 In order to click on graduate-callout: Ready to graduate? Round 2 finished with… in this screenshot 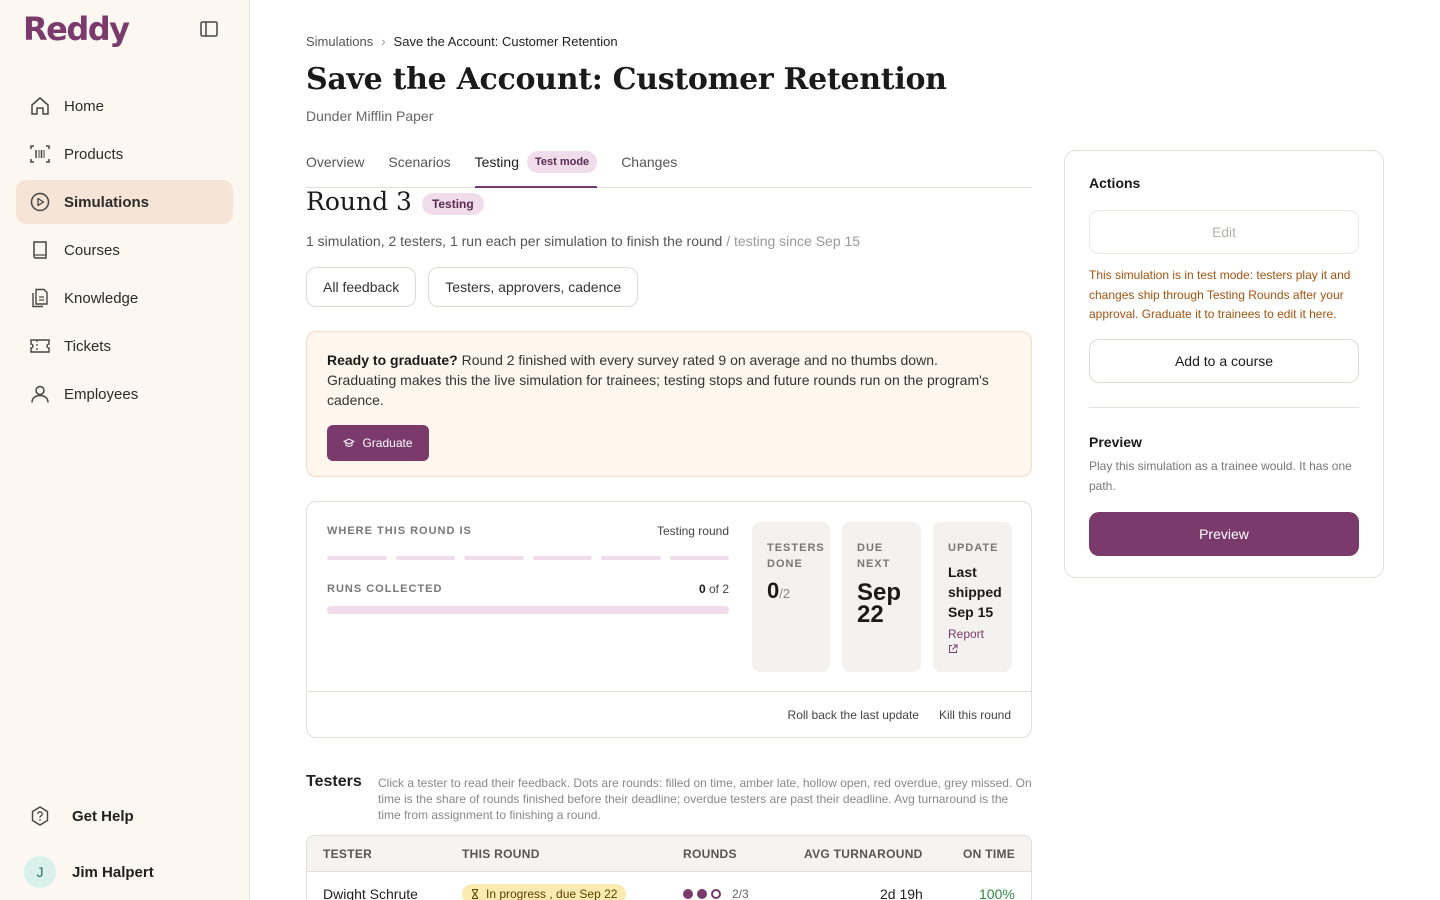, I will do `click(669, 404)`.